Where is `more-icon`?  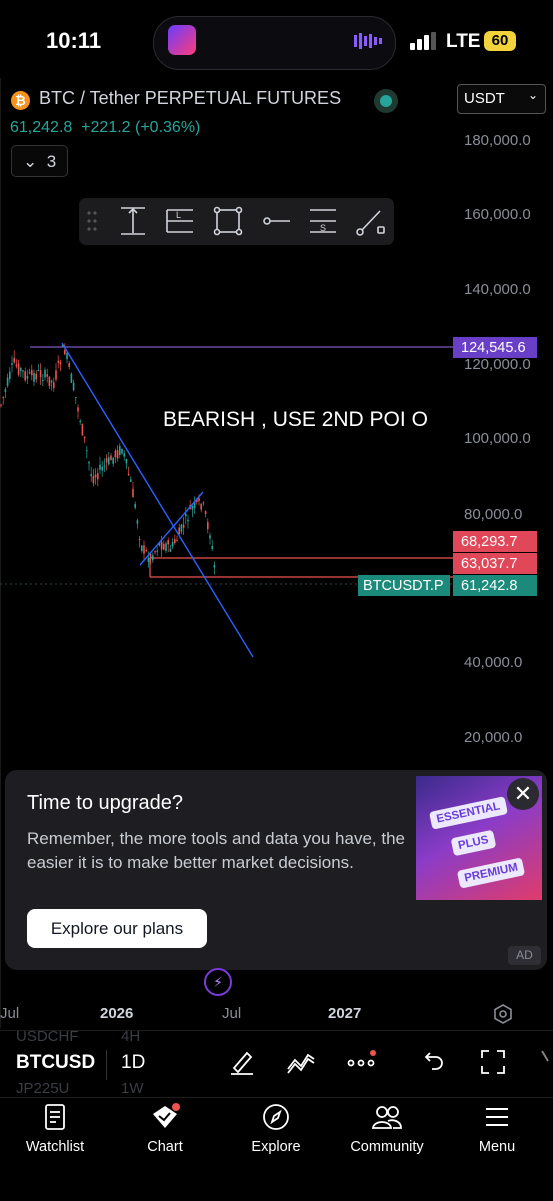
more-icon is located at coordinates (361, 1062).